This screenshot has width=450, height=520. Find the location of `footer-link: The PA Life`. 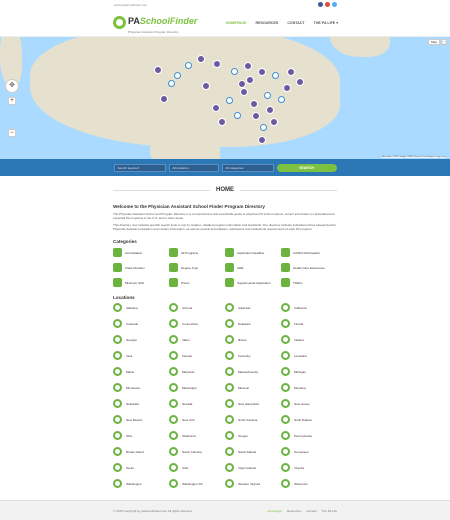

footer-link: The PA Life is located at coordinates (329, 511).